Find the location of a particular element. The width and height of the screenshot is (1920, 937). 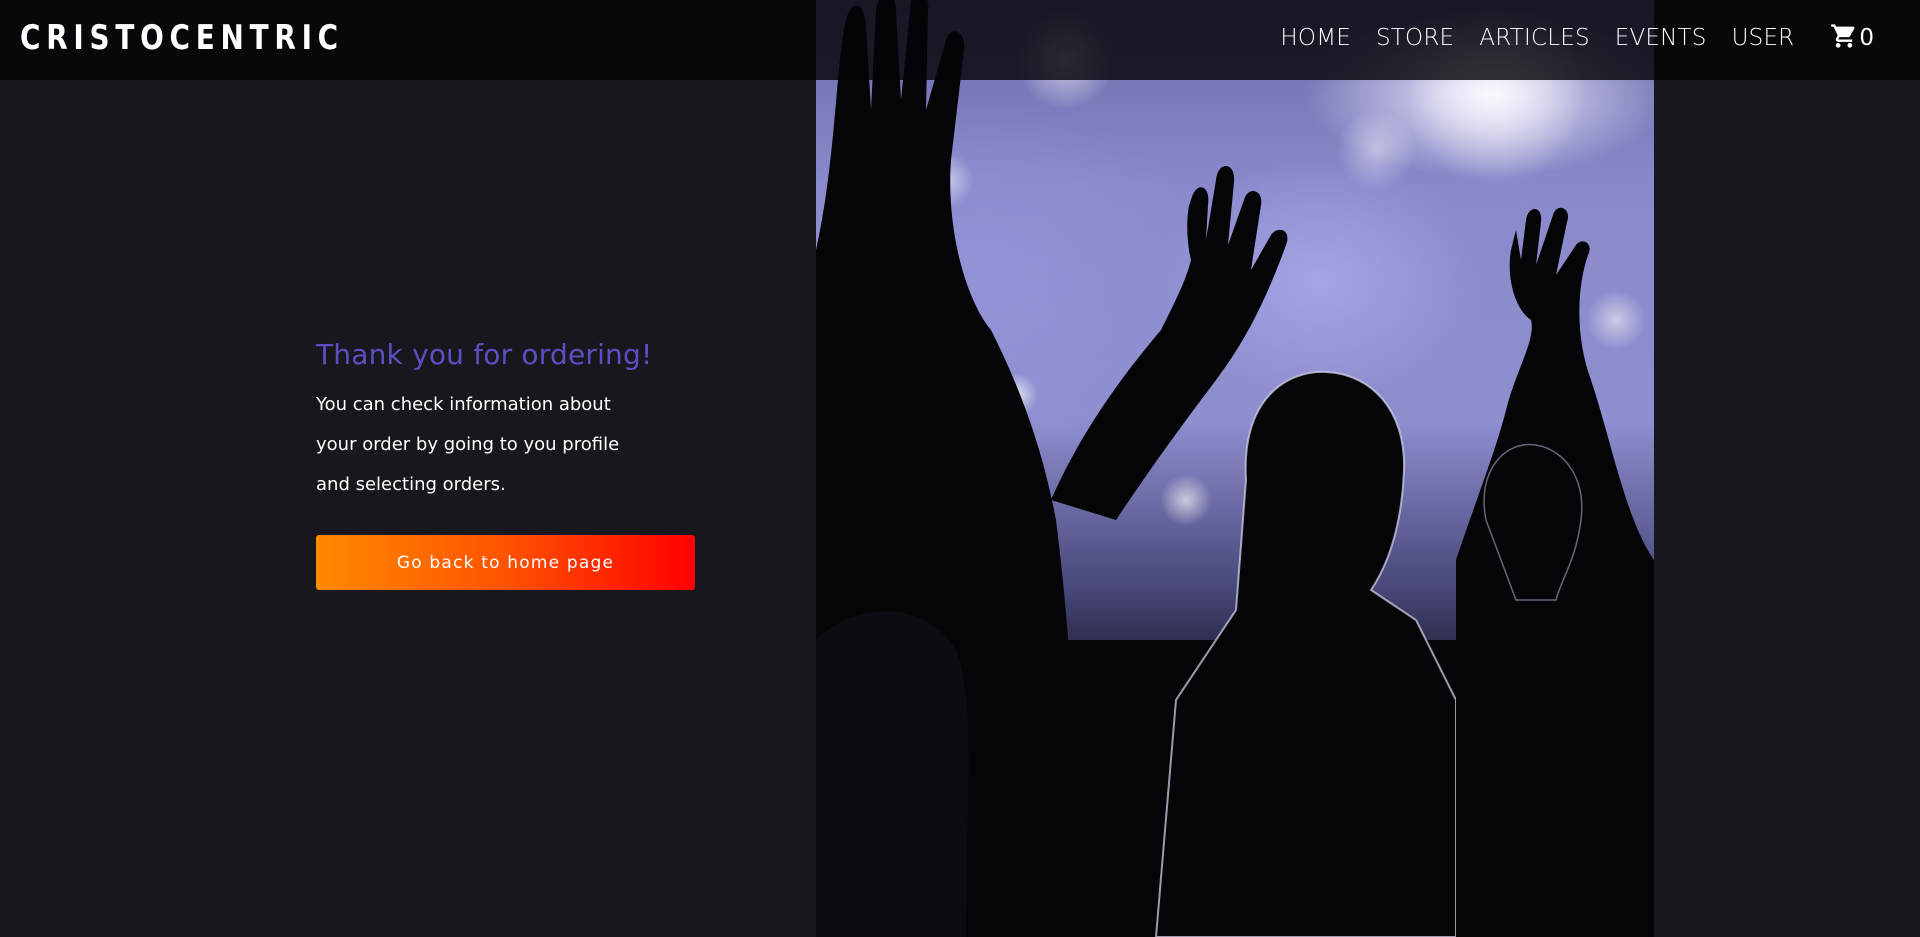

nav-links: HOME STORE ARTICLES EVENTS USER 0 is located at coordinates (1577, 38).